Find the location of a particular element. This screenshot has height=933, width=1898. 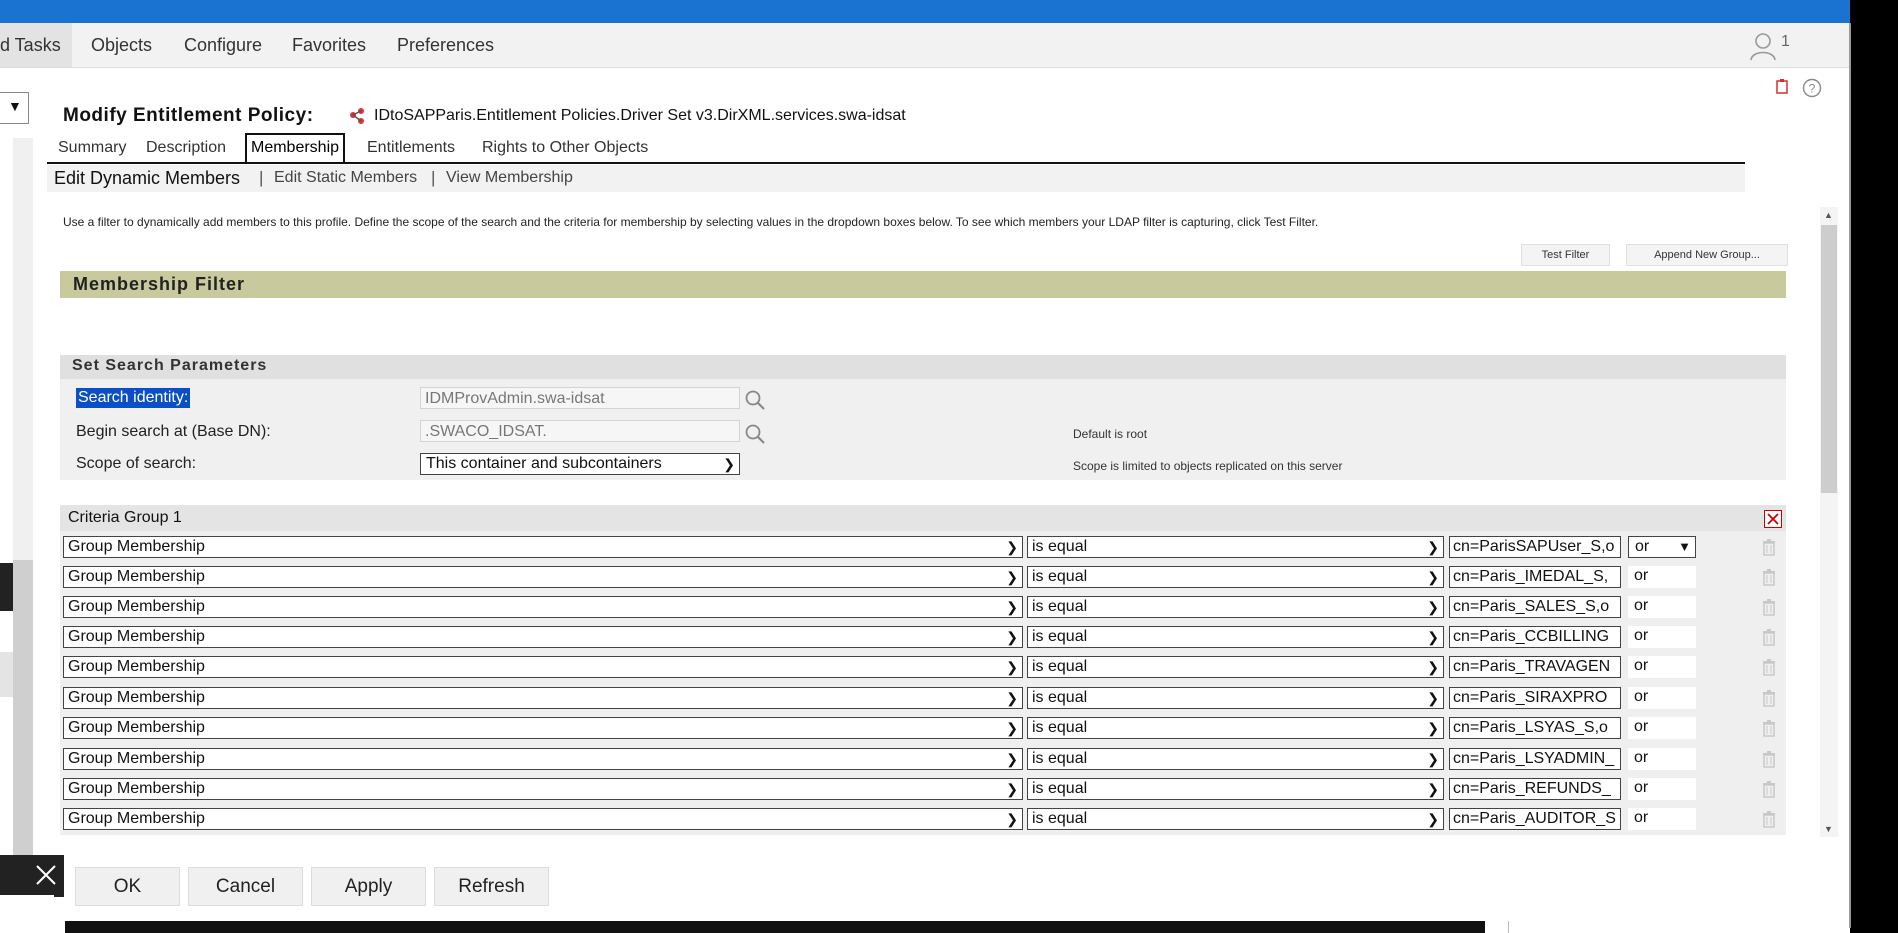

scroll-down-icon: ▼ is located at coordinates (1828, 829).